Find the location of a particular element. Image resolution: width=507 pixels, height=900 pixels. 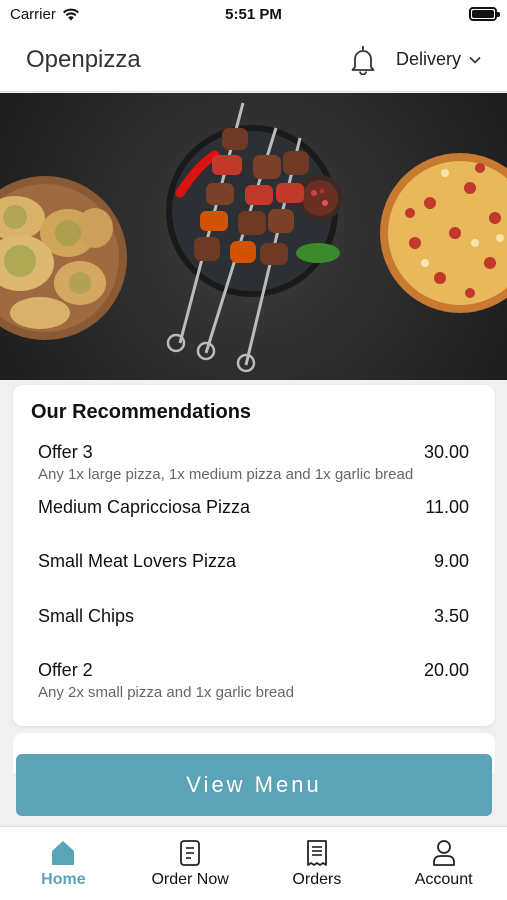

delivery-label: Delivery is located at coordinates (428, 59).